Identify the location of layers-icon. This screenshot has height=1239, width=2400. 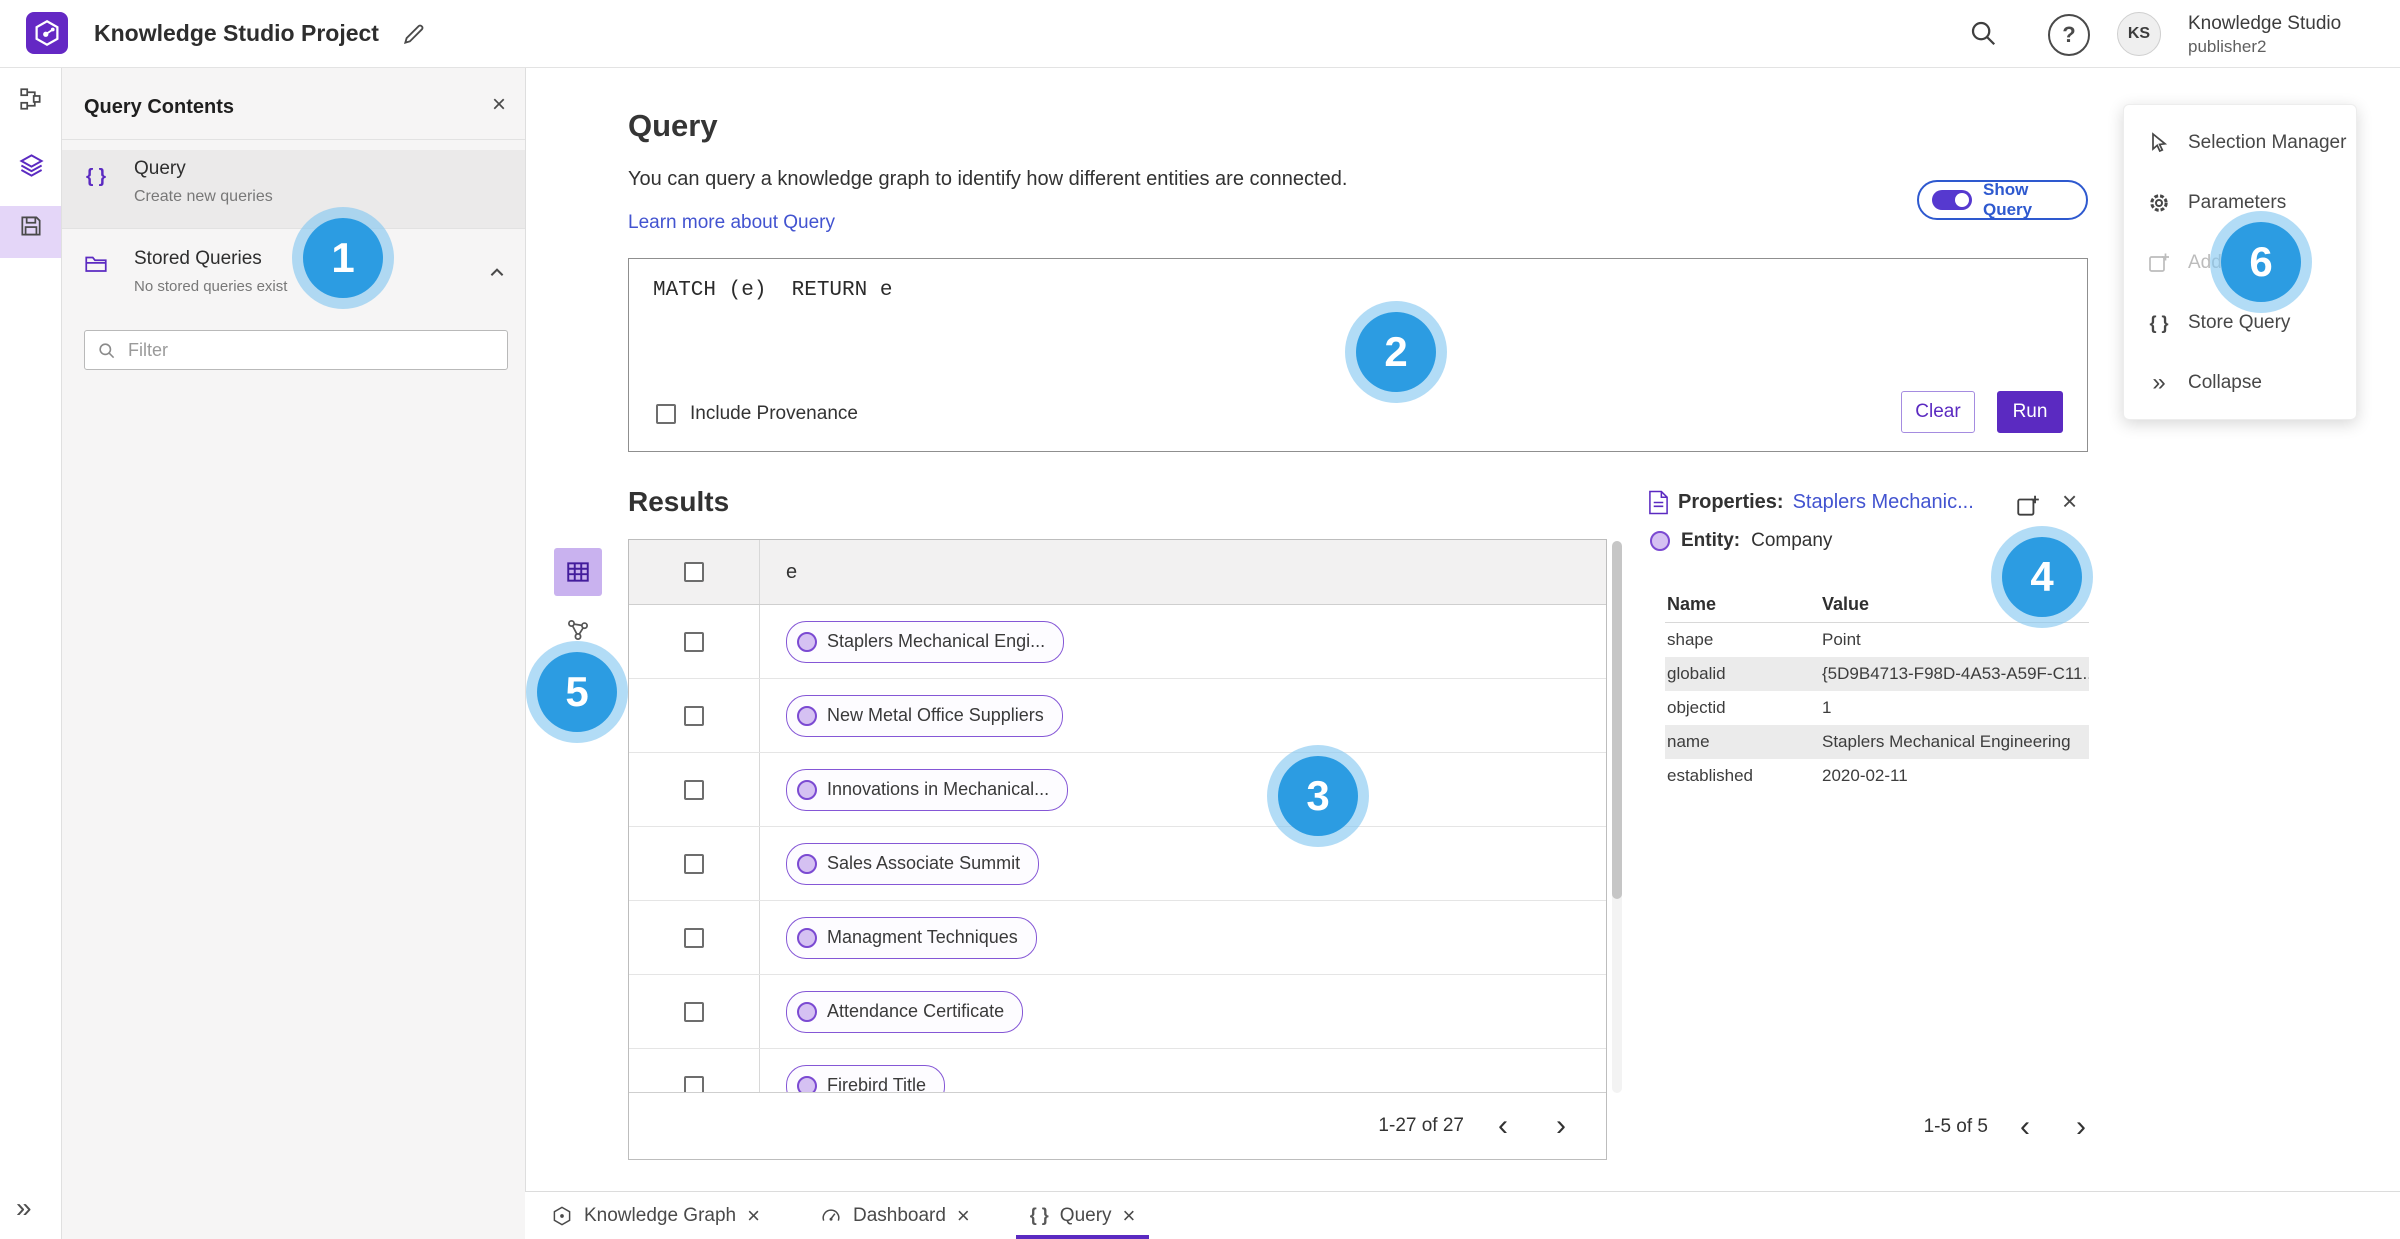
(31, 165).